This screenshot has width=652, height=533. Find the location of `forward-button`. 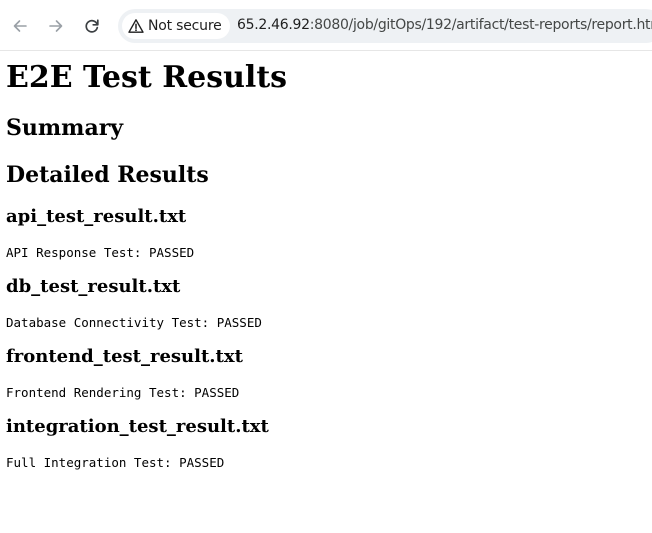

forward-button is located at coordinates (56, 26).